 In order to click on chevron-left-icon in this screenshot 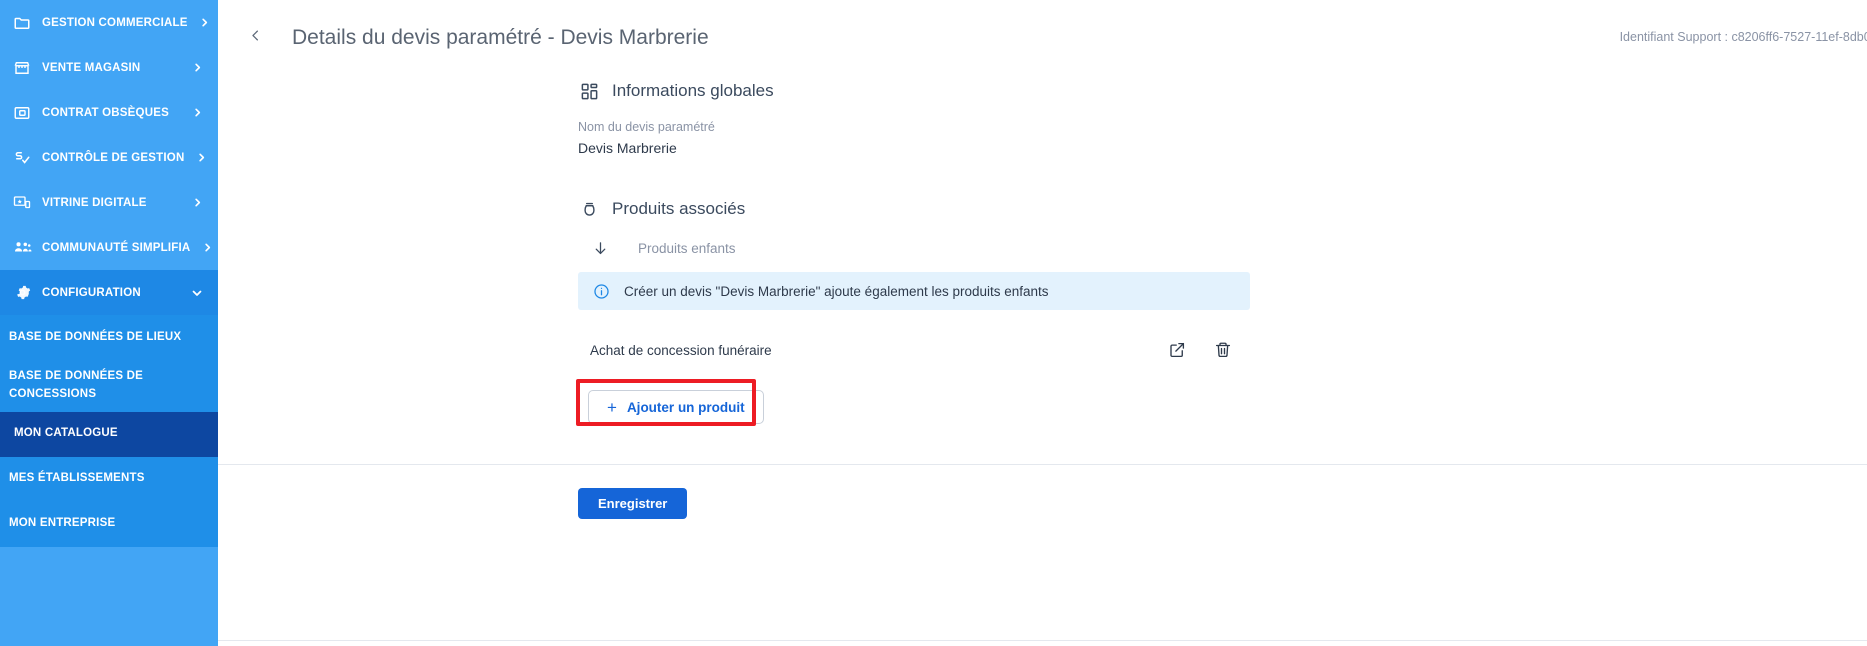, I will do `click(255, 38)`.